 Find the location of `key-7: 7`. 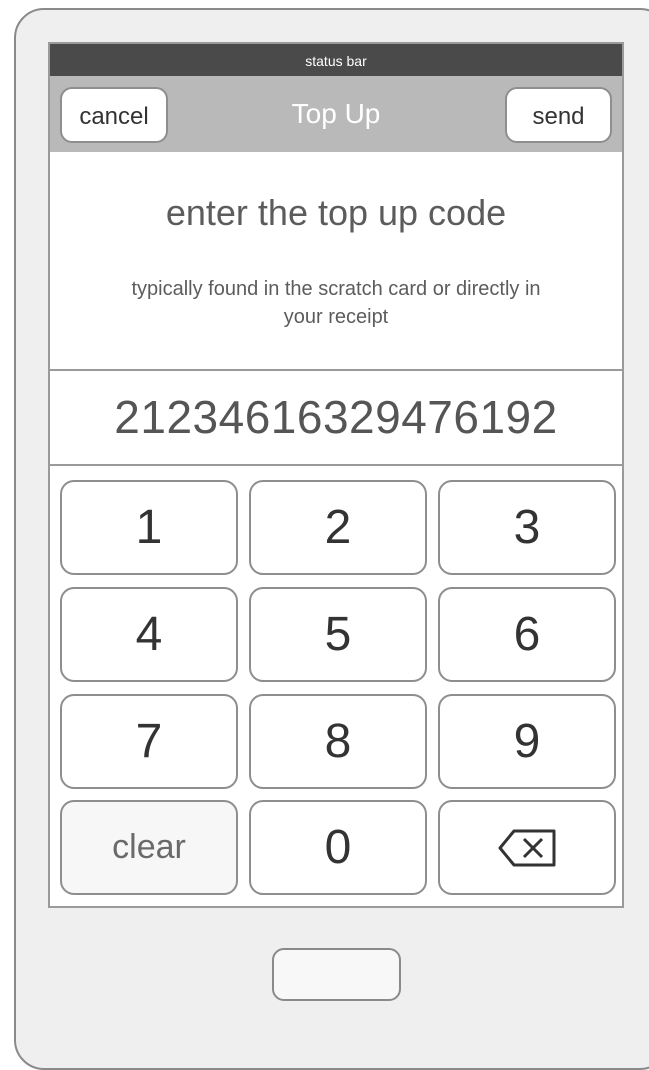

key-7: 7 is located at coordinates (149, 741).